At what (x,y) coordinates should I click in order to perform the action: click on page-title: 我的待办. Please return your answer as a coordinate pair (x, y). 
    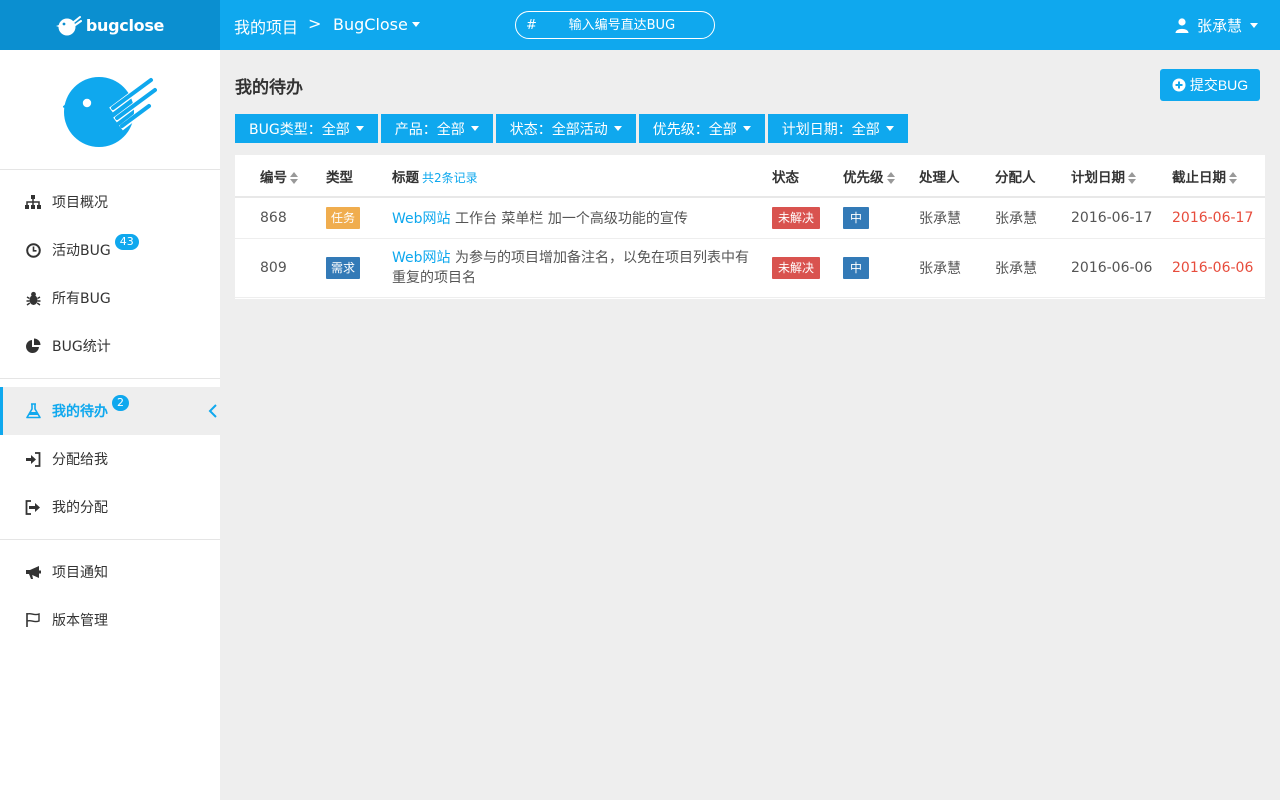
    Looking at the image, I should click on (269, 88).